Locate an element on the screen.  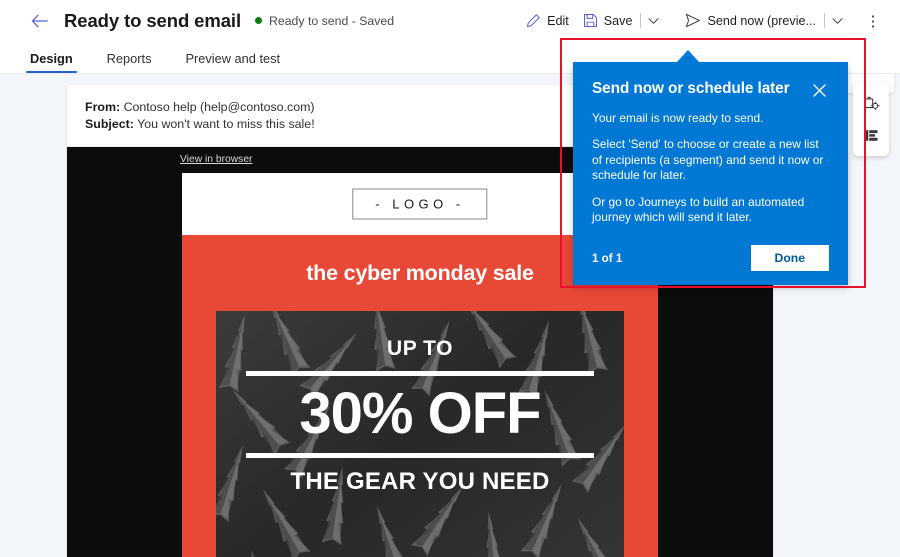
back-button is located at coordinates (39, 21).